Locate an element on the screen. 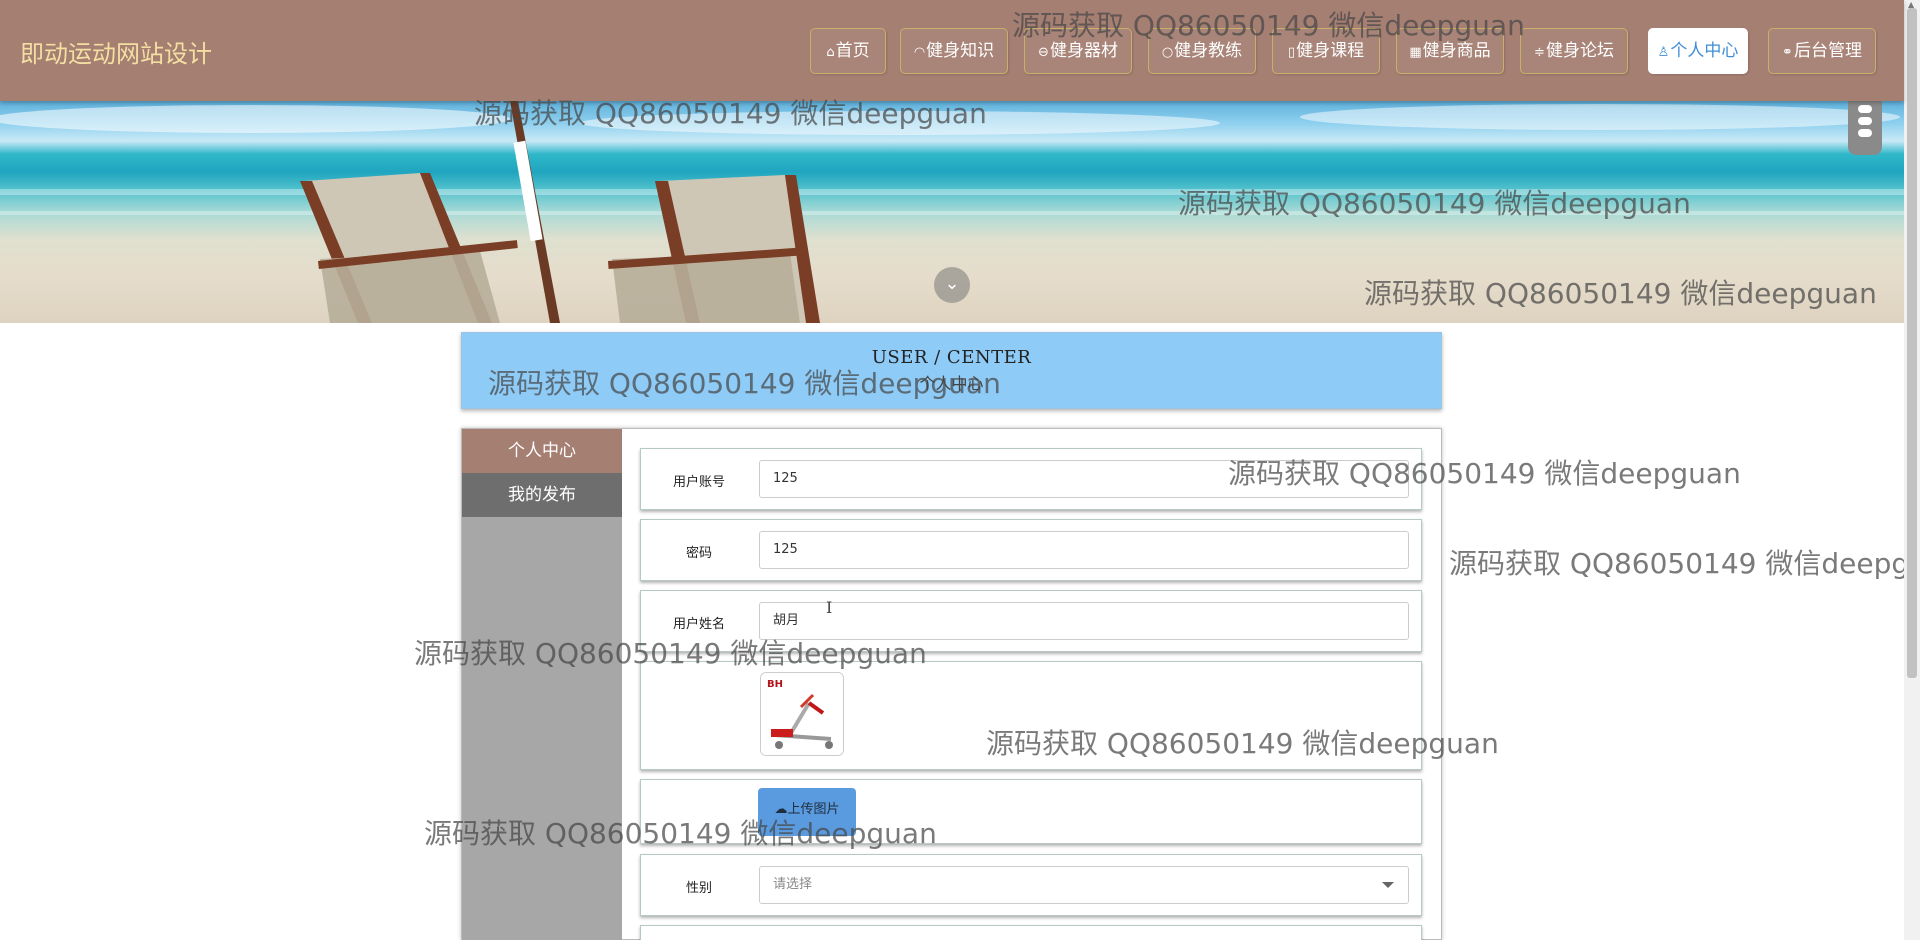  filter-icon: ≑ is located at coordinates (1539, 52).